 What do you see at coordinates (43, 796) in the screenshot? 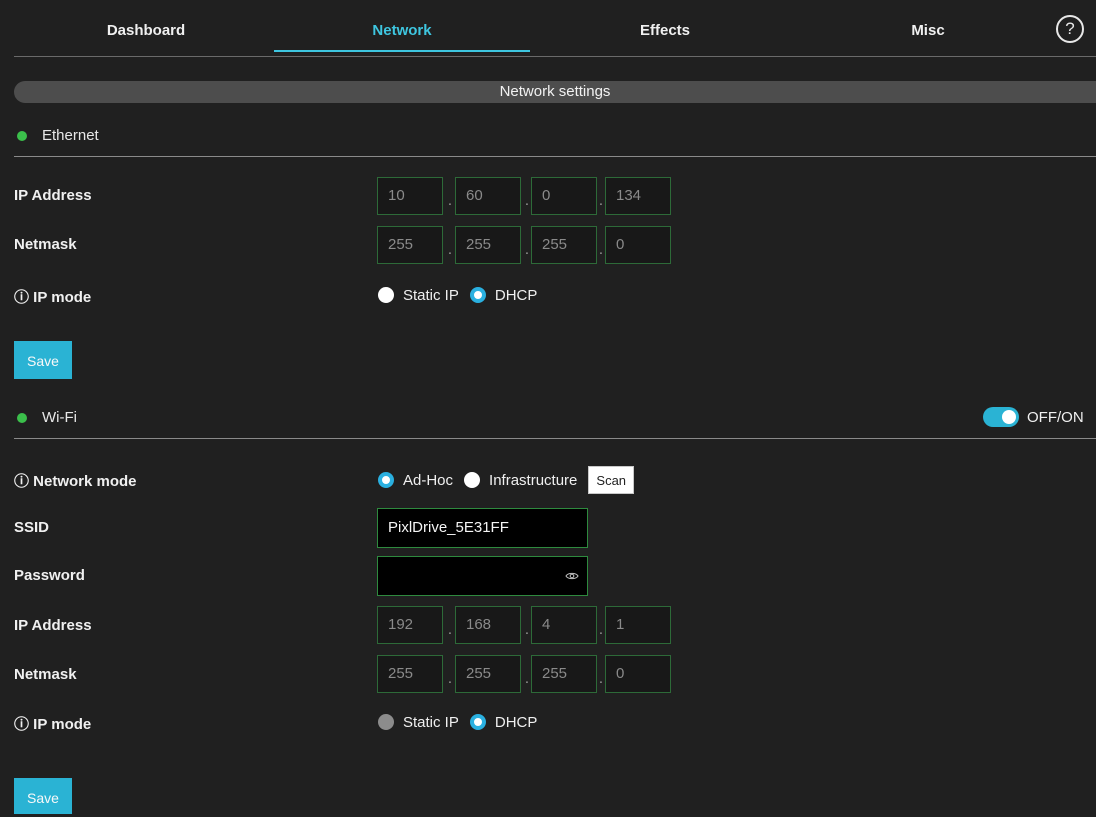
I see `wifi-save-button: Save` at bounding box center [43, 796].